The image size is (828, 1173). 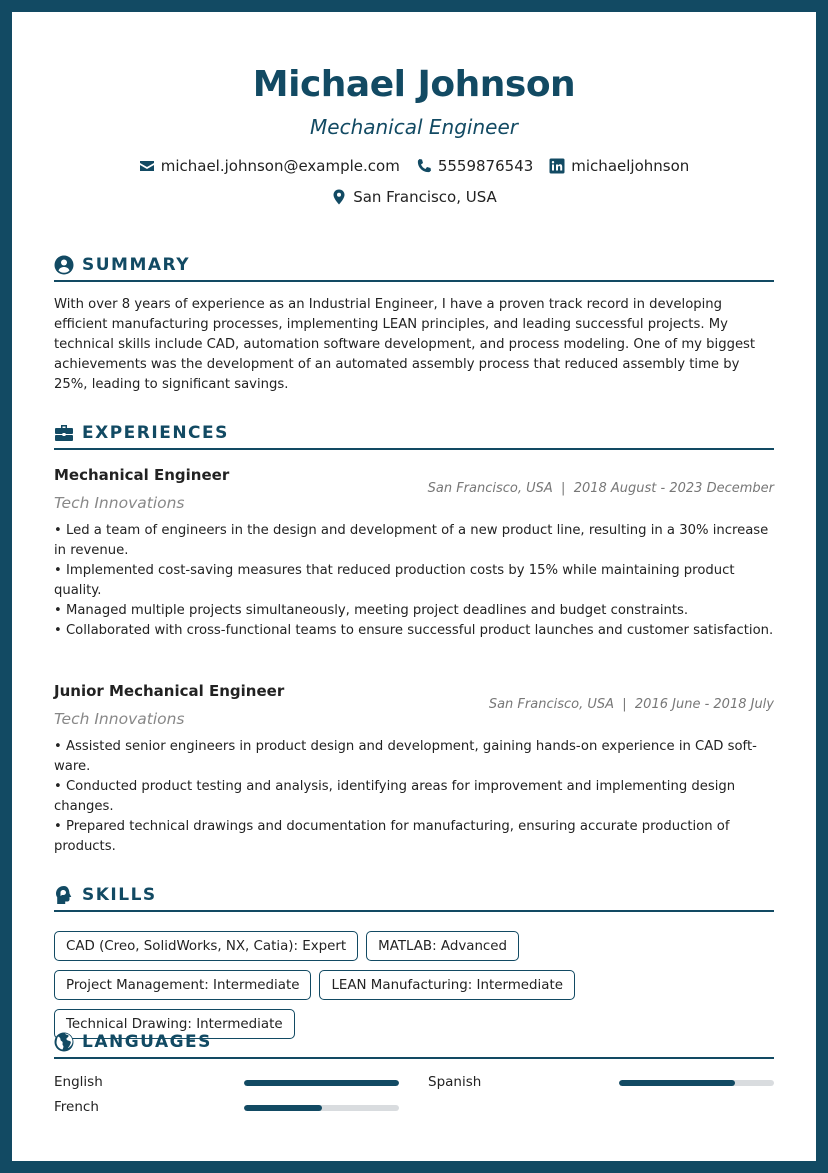 What do you see at coordinates (280, 166) in the screenshot?
I see `email-text: michael.johnson@example.com` at bounding box center [280, 166].